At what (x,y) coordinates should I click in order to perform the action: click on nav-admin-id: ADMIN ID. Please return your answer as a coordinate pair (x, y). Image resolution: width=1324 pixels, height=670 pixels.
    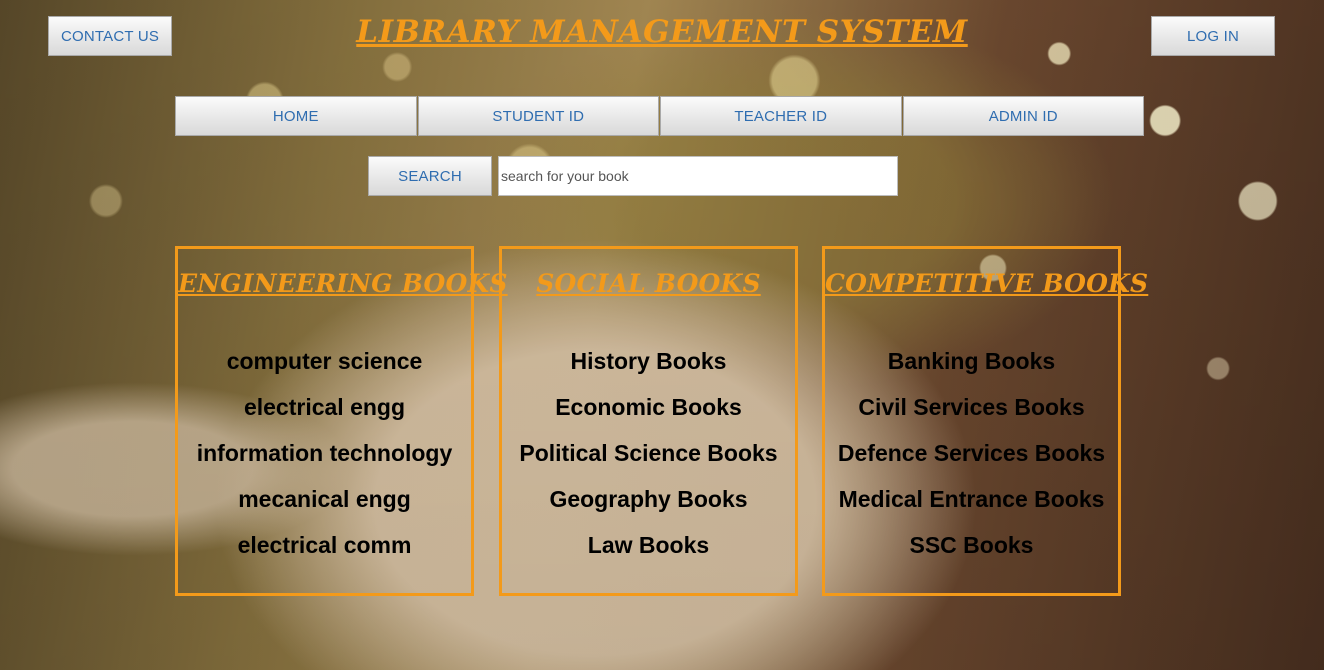
    Looking at the image, I should click on (1023, 116).